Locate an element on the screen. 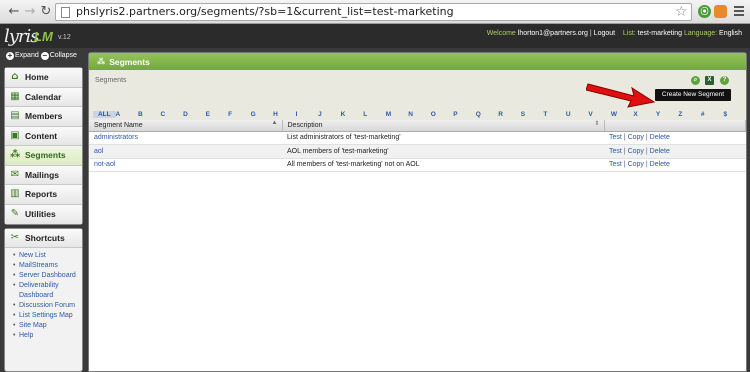 This screenshot has width=750, height=372. alpha-filter-letter: N is located at coordinates (419, 114).